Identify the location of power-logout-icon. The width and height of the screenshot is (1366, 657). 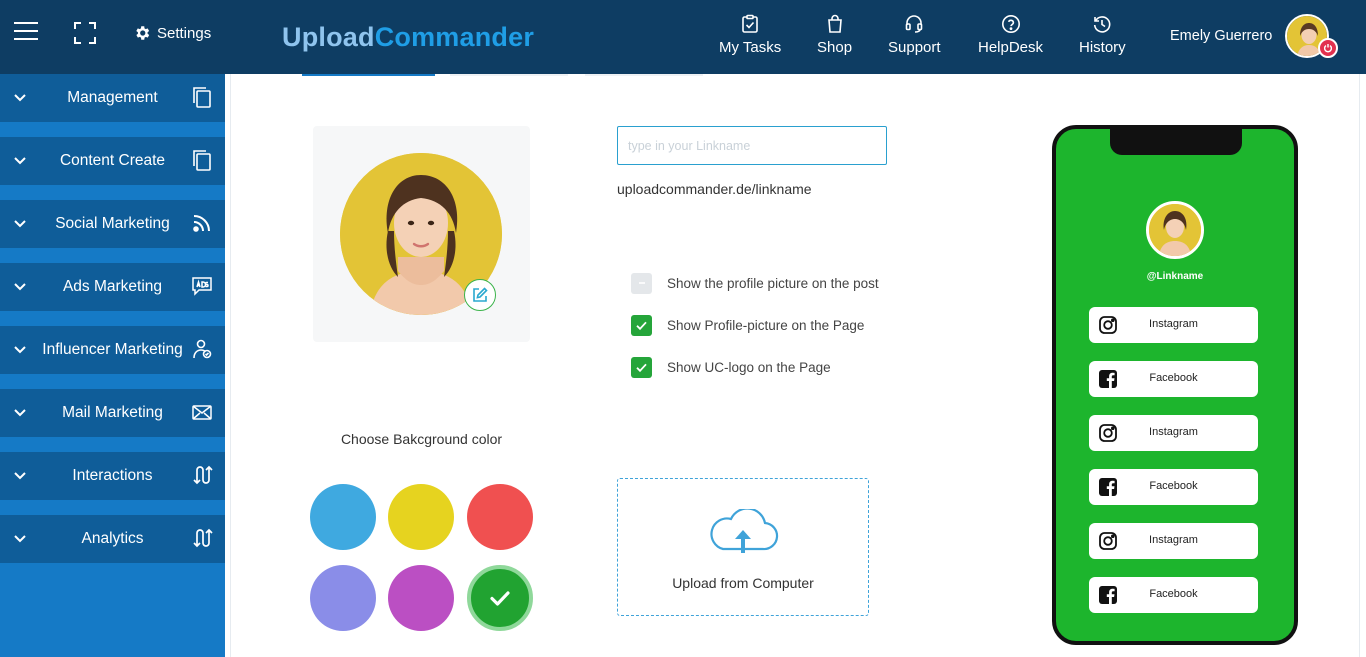
(1328, 48).